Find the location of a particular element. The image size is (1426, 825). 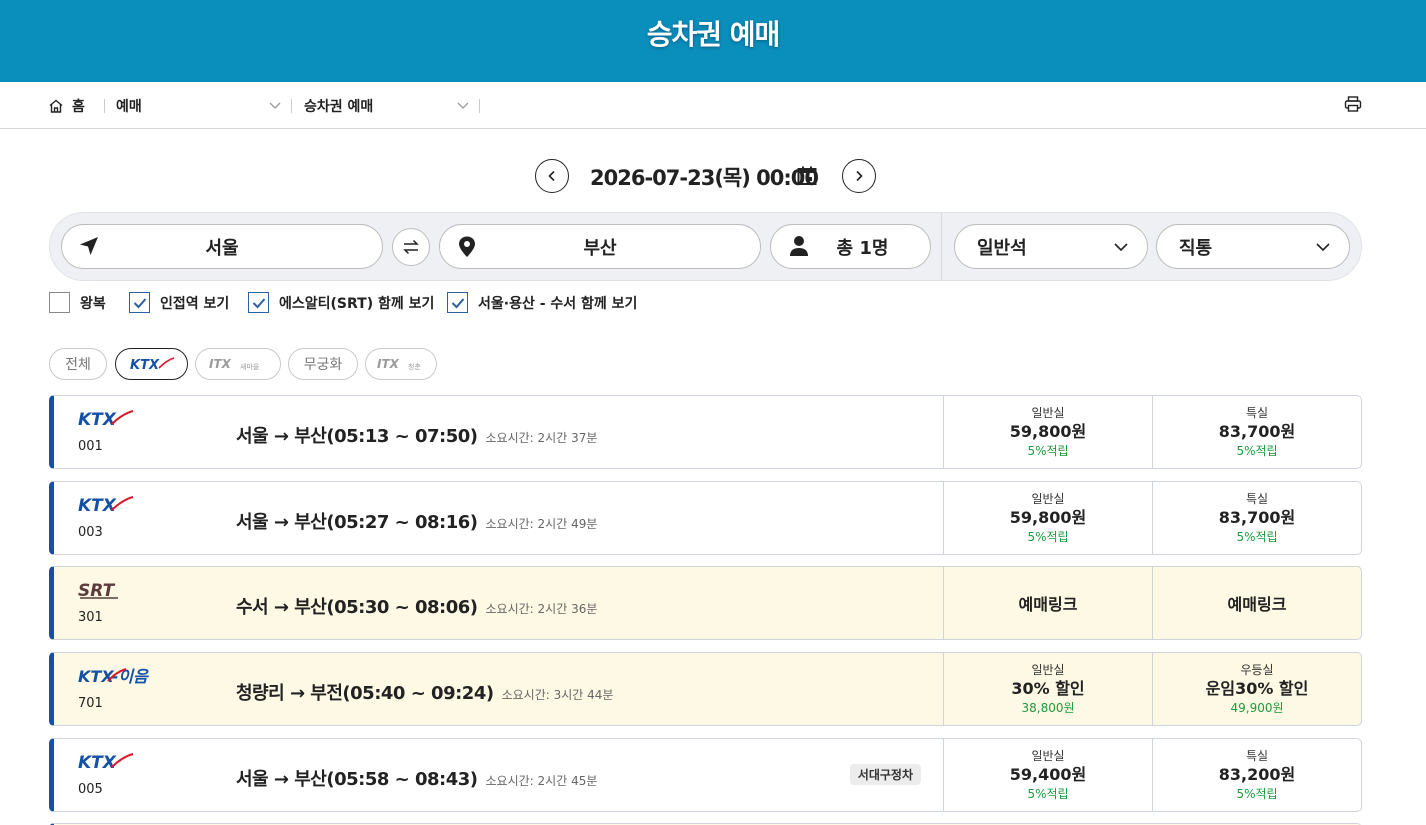

seoul-suseo-checkbox: 서울·용산 - 수서 함께 보기 is located at coordinates (542, 302).